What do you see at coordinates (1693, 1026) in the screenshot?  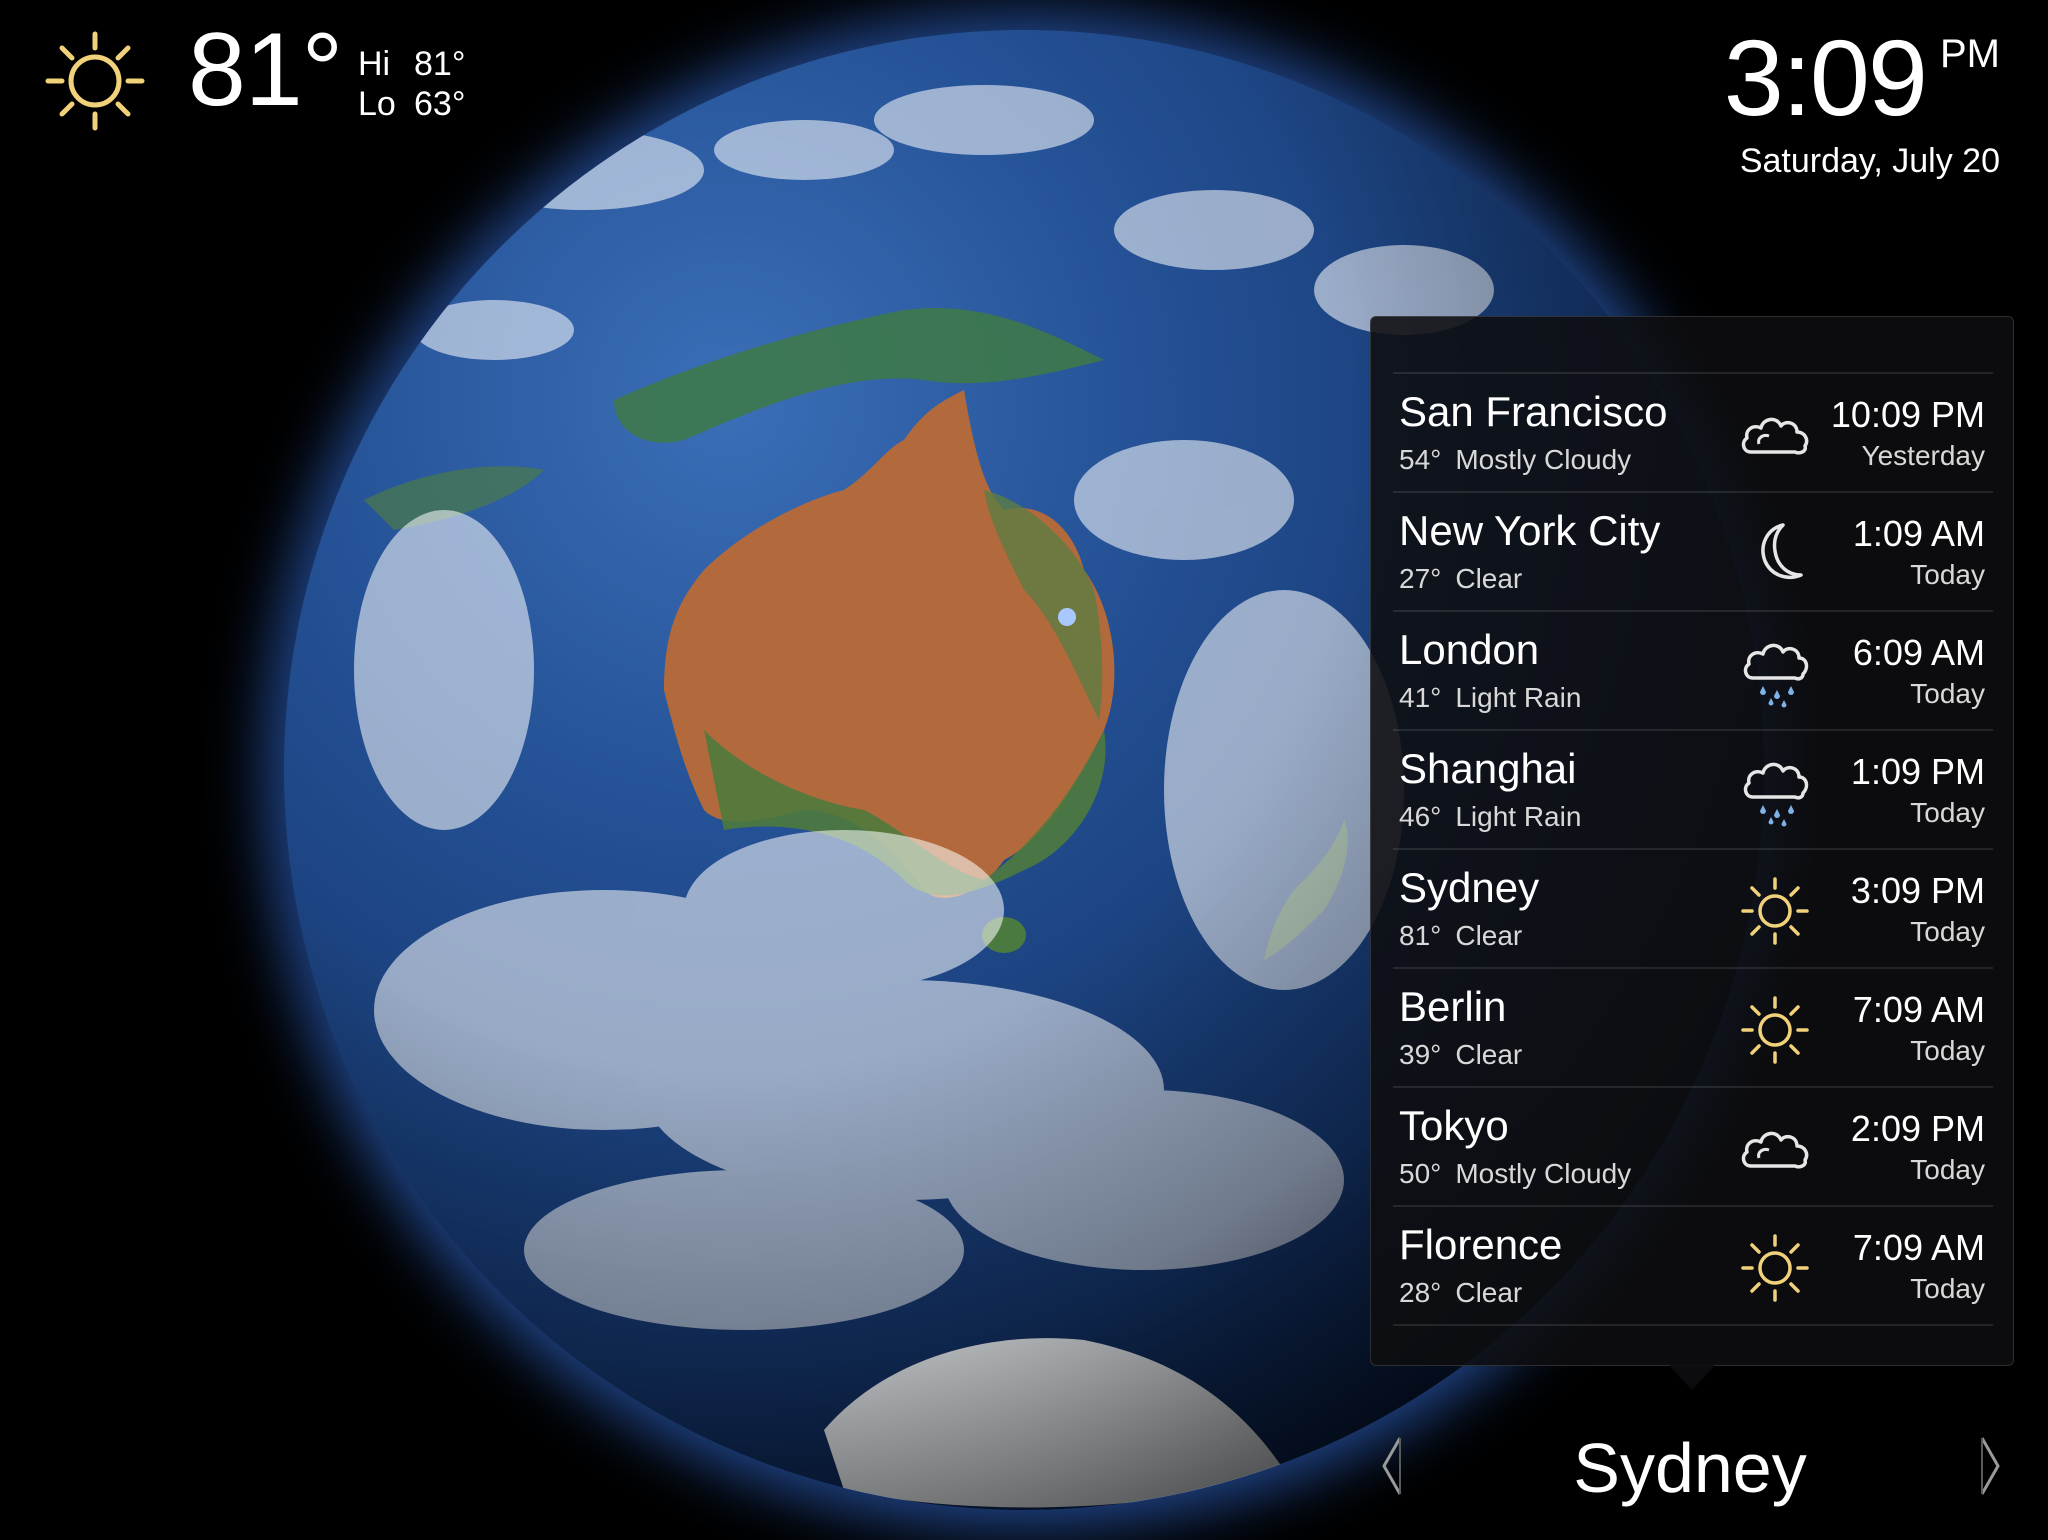 I see `city-row-berlin: Berlin 39° Clear 7:09 AM Today` at bounding box center [1693, 1026].